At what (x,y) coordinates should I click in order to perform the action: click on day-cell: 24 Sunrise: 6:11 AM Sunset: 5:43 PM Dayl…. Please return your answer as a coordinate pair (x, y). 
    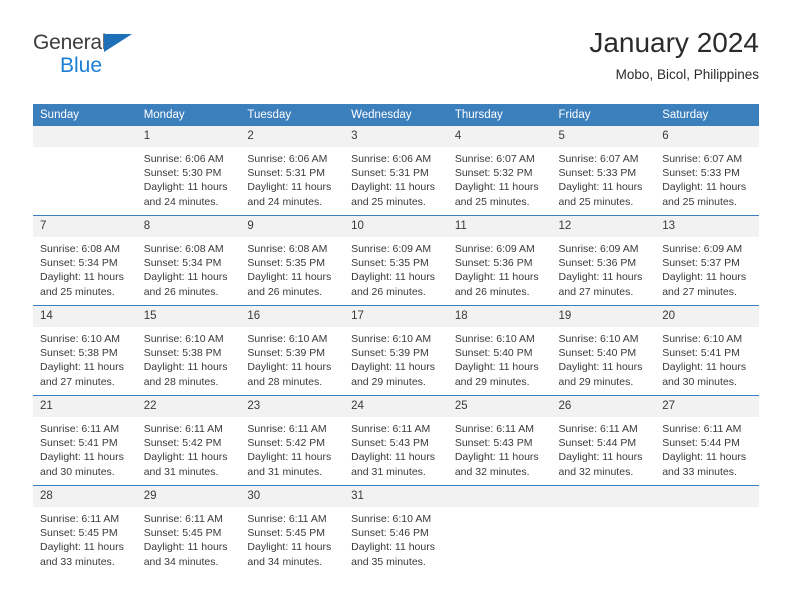
    Looking at the image, I should click on (396, 440).